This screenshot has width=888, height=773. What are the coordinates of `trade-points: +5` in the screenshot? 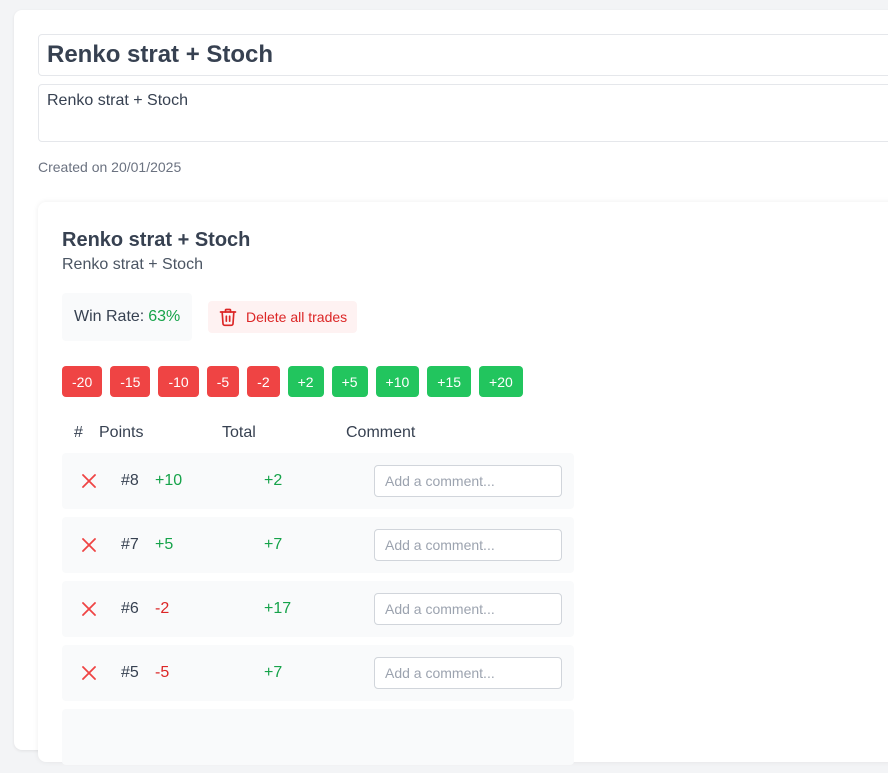 It's located at (164, 544).